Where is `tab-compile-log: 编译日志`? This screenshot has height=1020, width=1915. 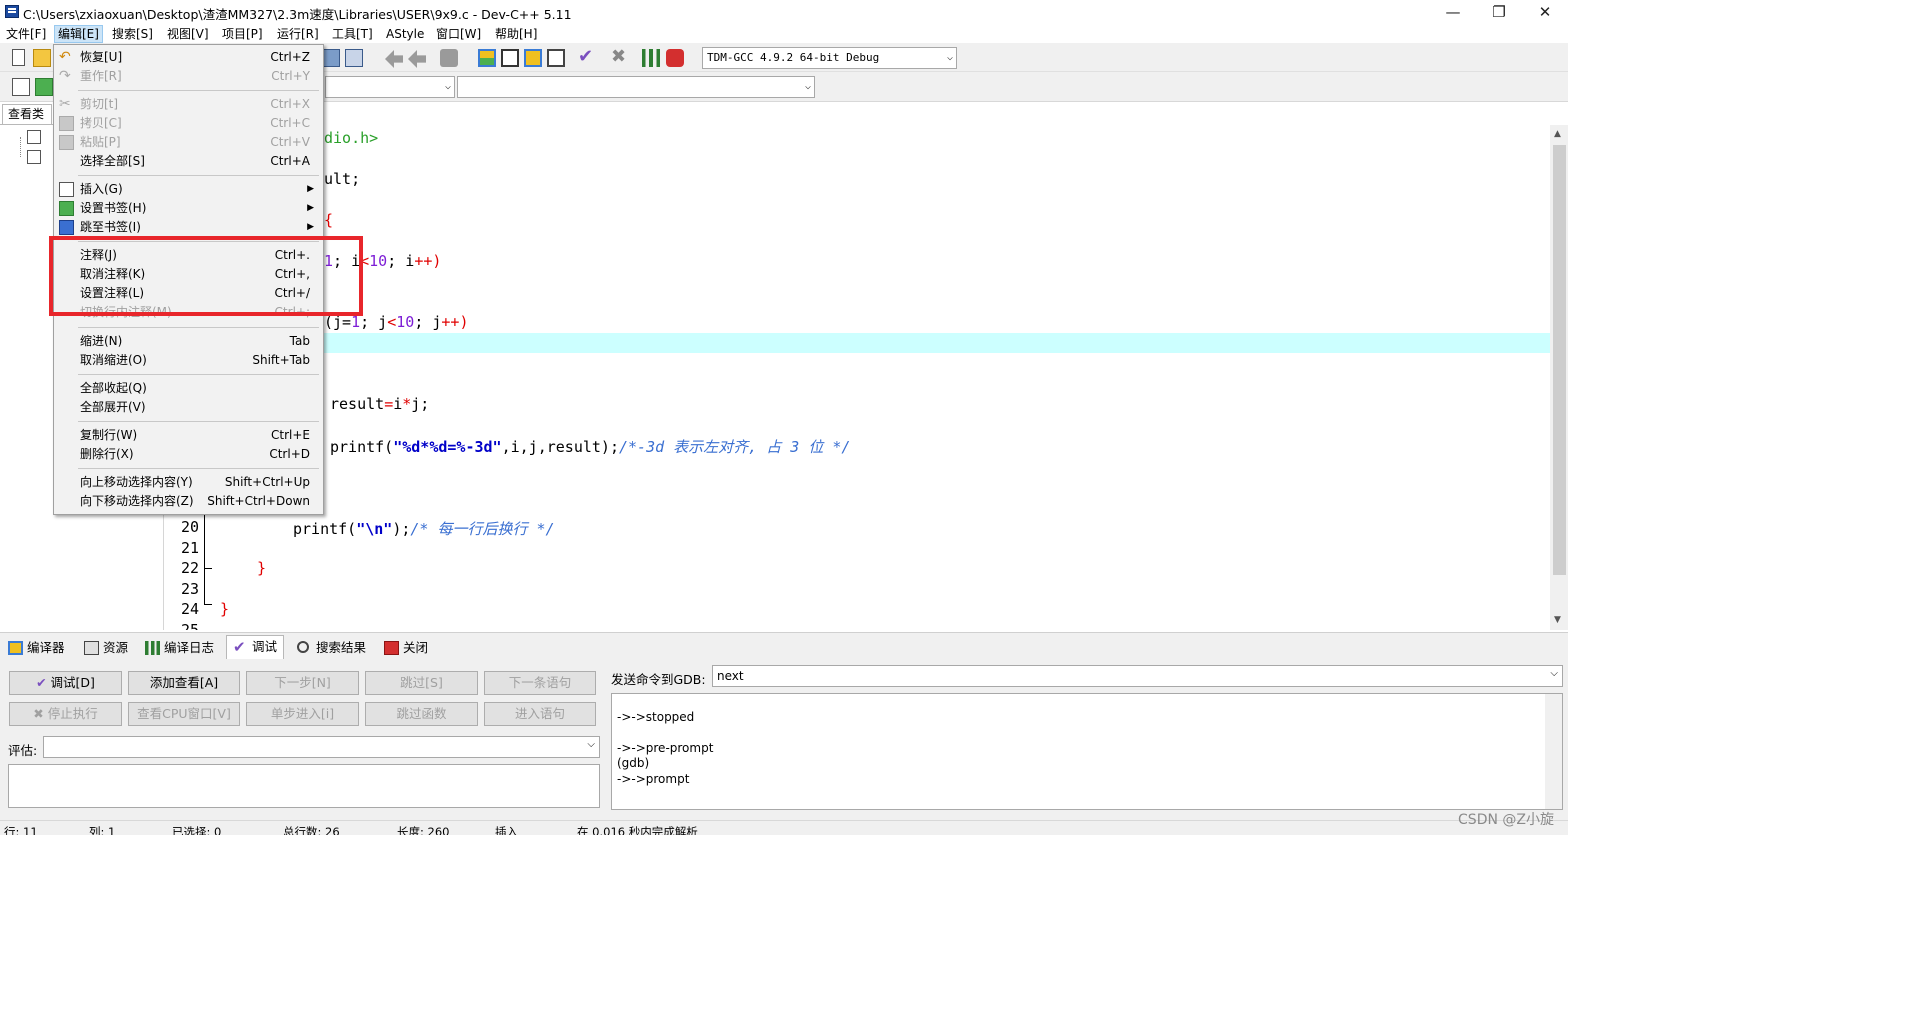 tab-compile-log: 编译日志 is located at coordinates (176, 648).